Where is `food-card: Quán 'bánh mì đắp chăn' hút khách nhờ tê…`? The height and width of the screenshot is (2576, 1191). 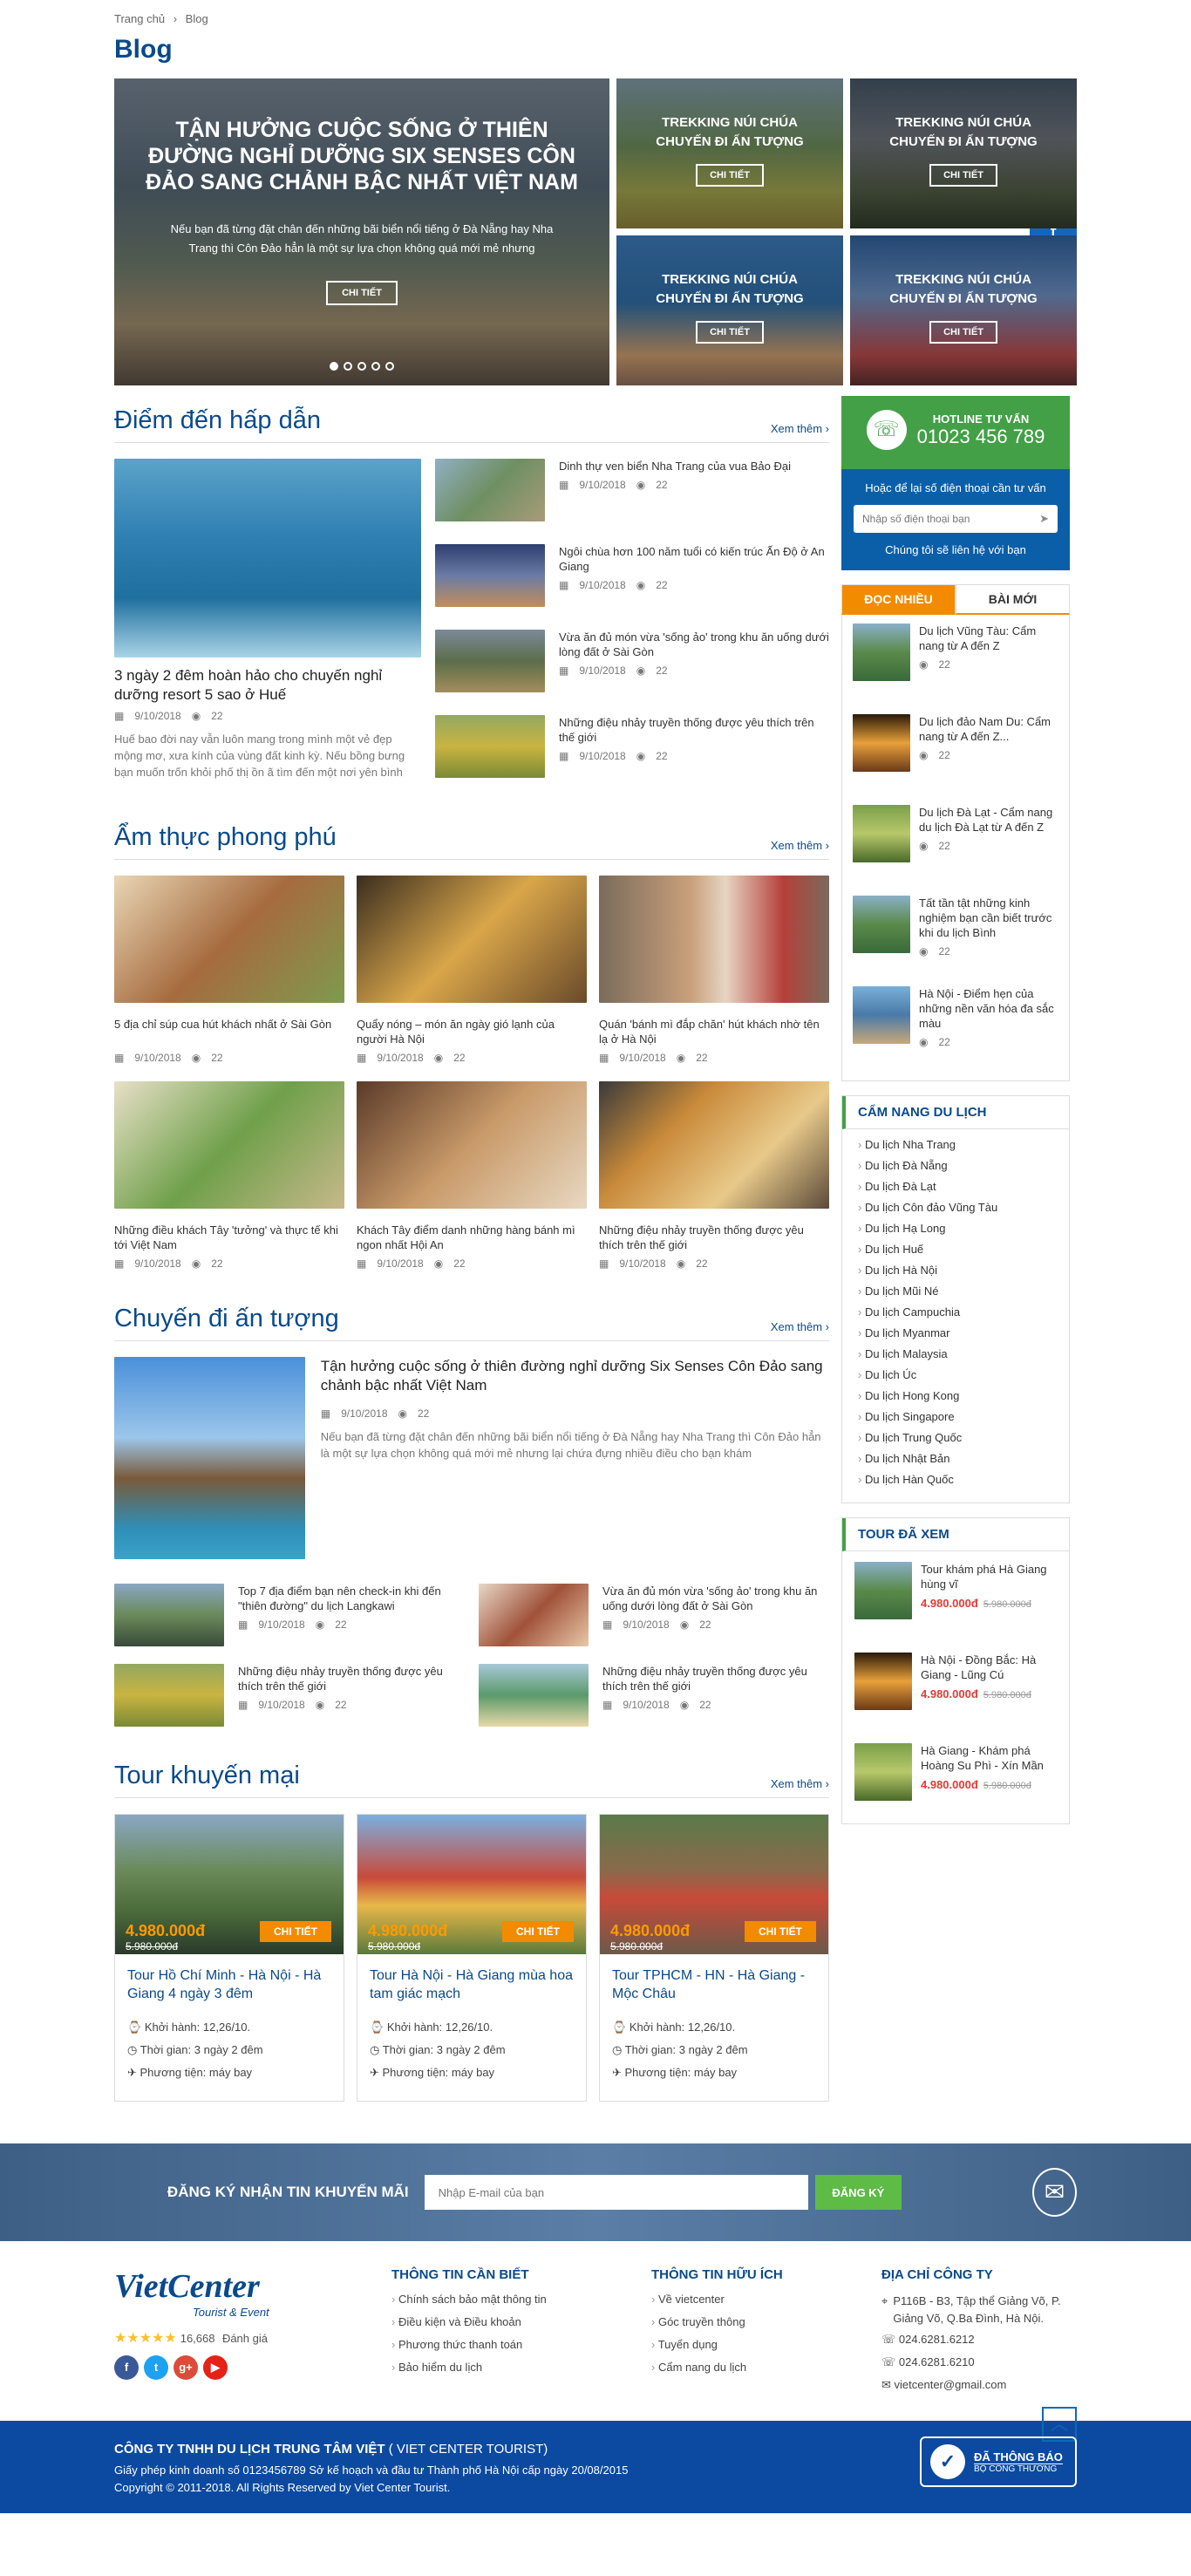
food-card: Quán 'bánh mì đắp chăn' hút khách nhờ tê… is located at coordinates (714, 970).